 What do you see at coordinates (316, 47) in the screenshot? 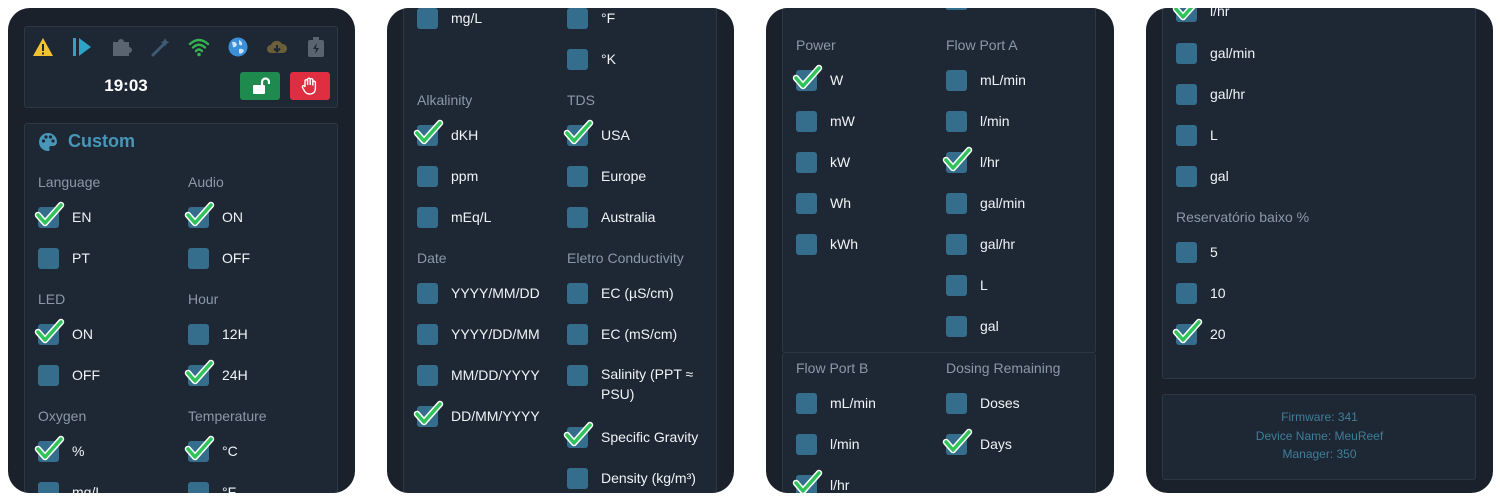
I see `battery-icon` at bounding box center [316, 47].